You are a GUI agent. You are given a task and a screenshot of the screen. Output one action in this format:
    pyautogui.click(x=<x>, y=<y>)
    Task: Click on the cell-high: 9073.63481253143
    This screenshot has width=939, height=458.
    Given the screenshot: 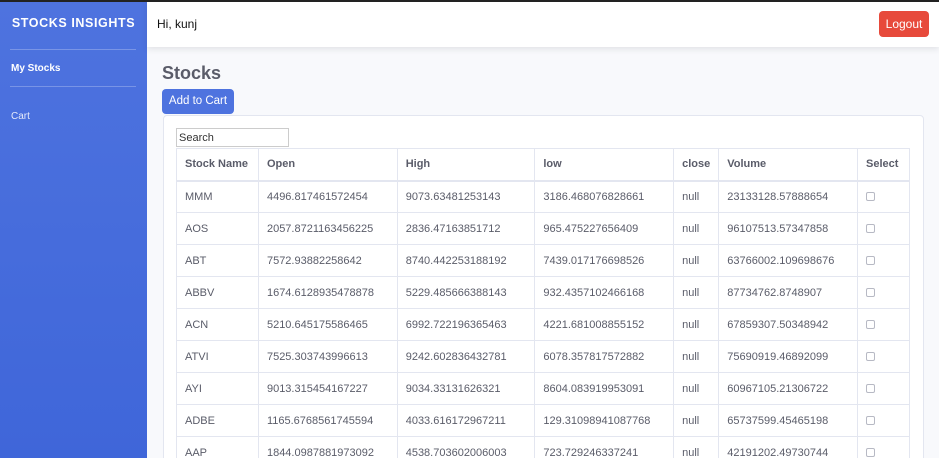 What is the action you would take?
    pyautogui.click(x=466, y=196)
    